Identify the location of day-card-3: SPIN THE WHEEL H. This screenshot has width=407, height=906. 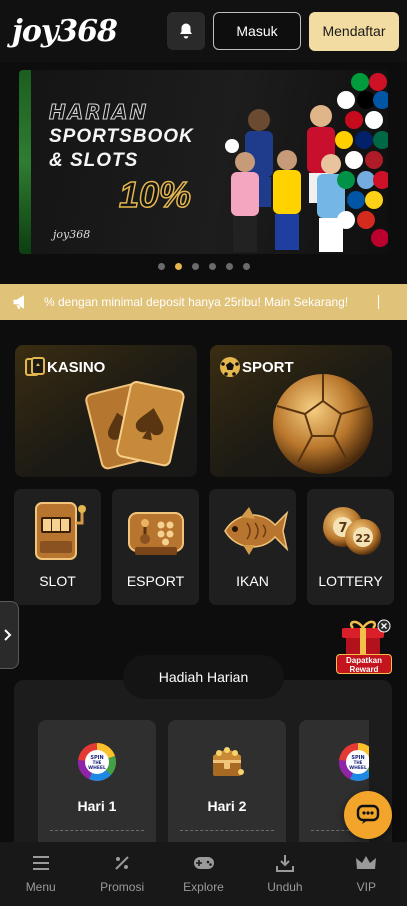
(334, 790).